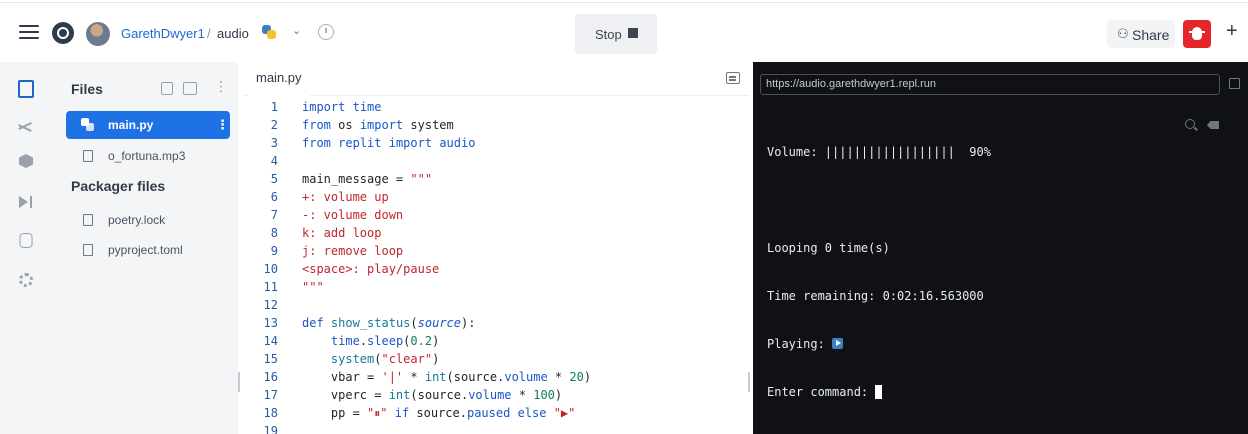 This screenshot has height=434, width=1248. Describe the element at coordinates (496, 161) in the screenshot. I see `code-line: 4` at that location.